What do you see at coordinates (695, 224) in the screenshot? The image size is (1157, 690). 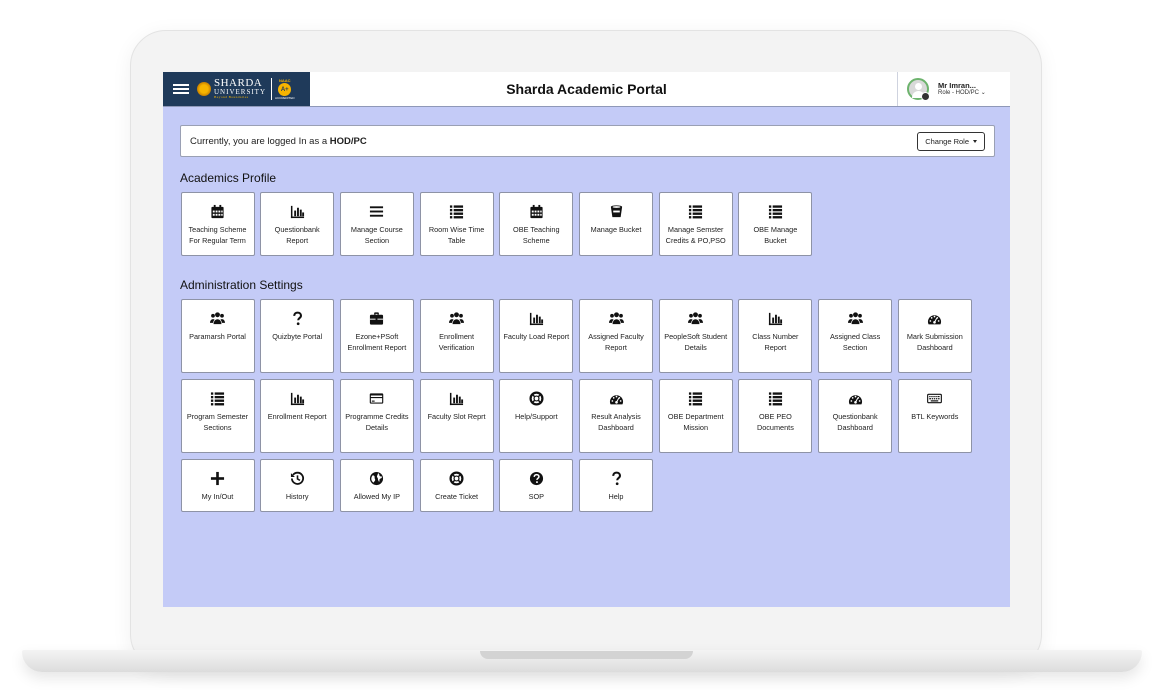 I see `tile-manage-semster-credits-po-pso: Manage Semster Credits & PO,PSO` at bounding box center [695, 224].